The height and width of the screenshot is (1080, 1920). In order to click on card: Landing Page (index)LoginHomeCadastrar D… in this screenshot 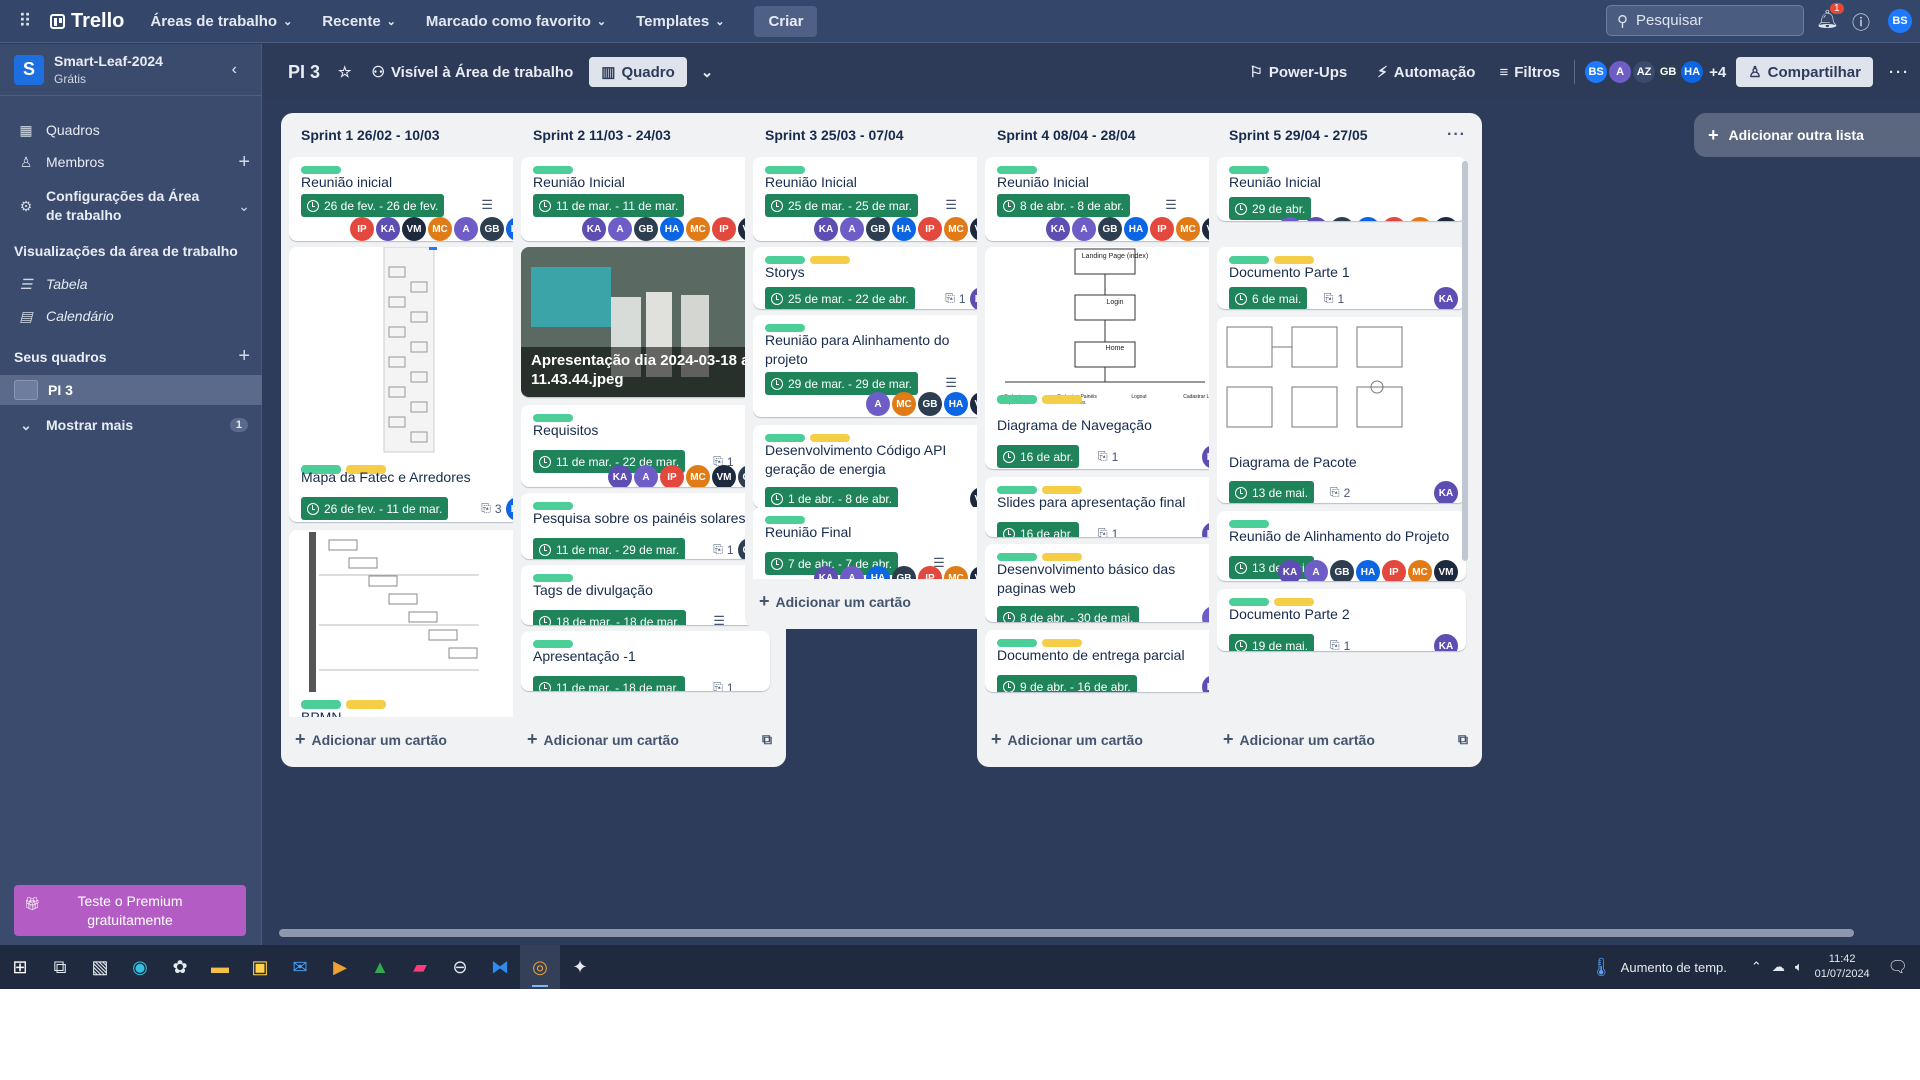, I will do `click(1109, 358)`.